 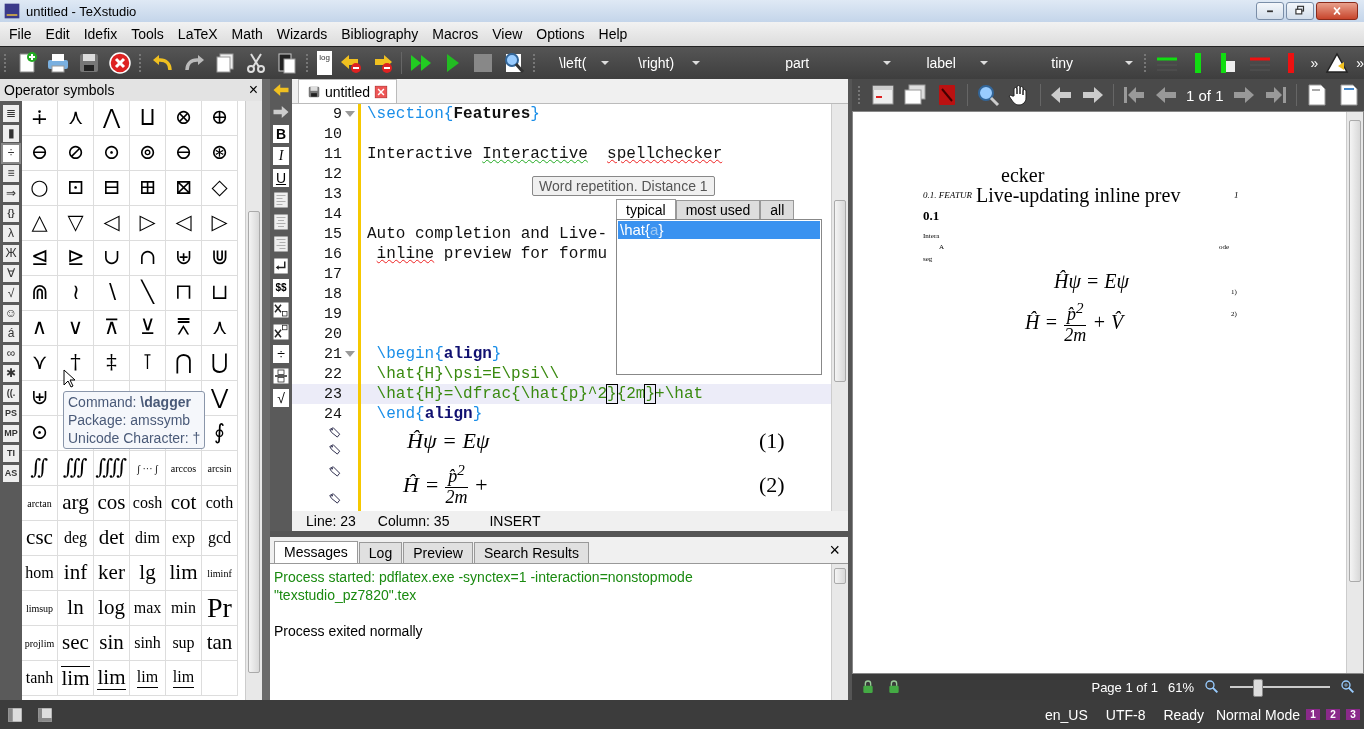 I want to click on close-button: ×, so click(x=834, y=550).